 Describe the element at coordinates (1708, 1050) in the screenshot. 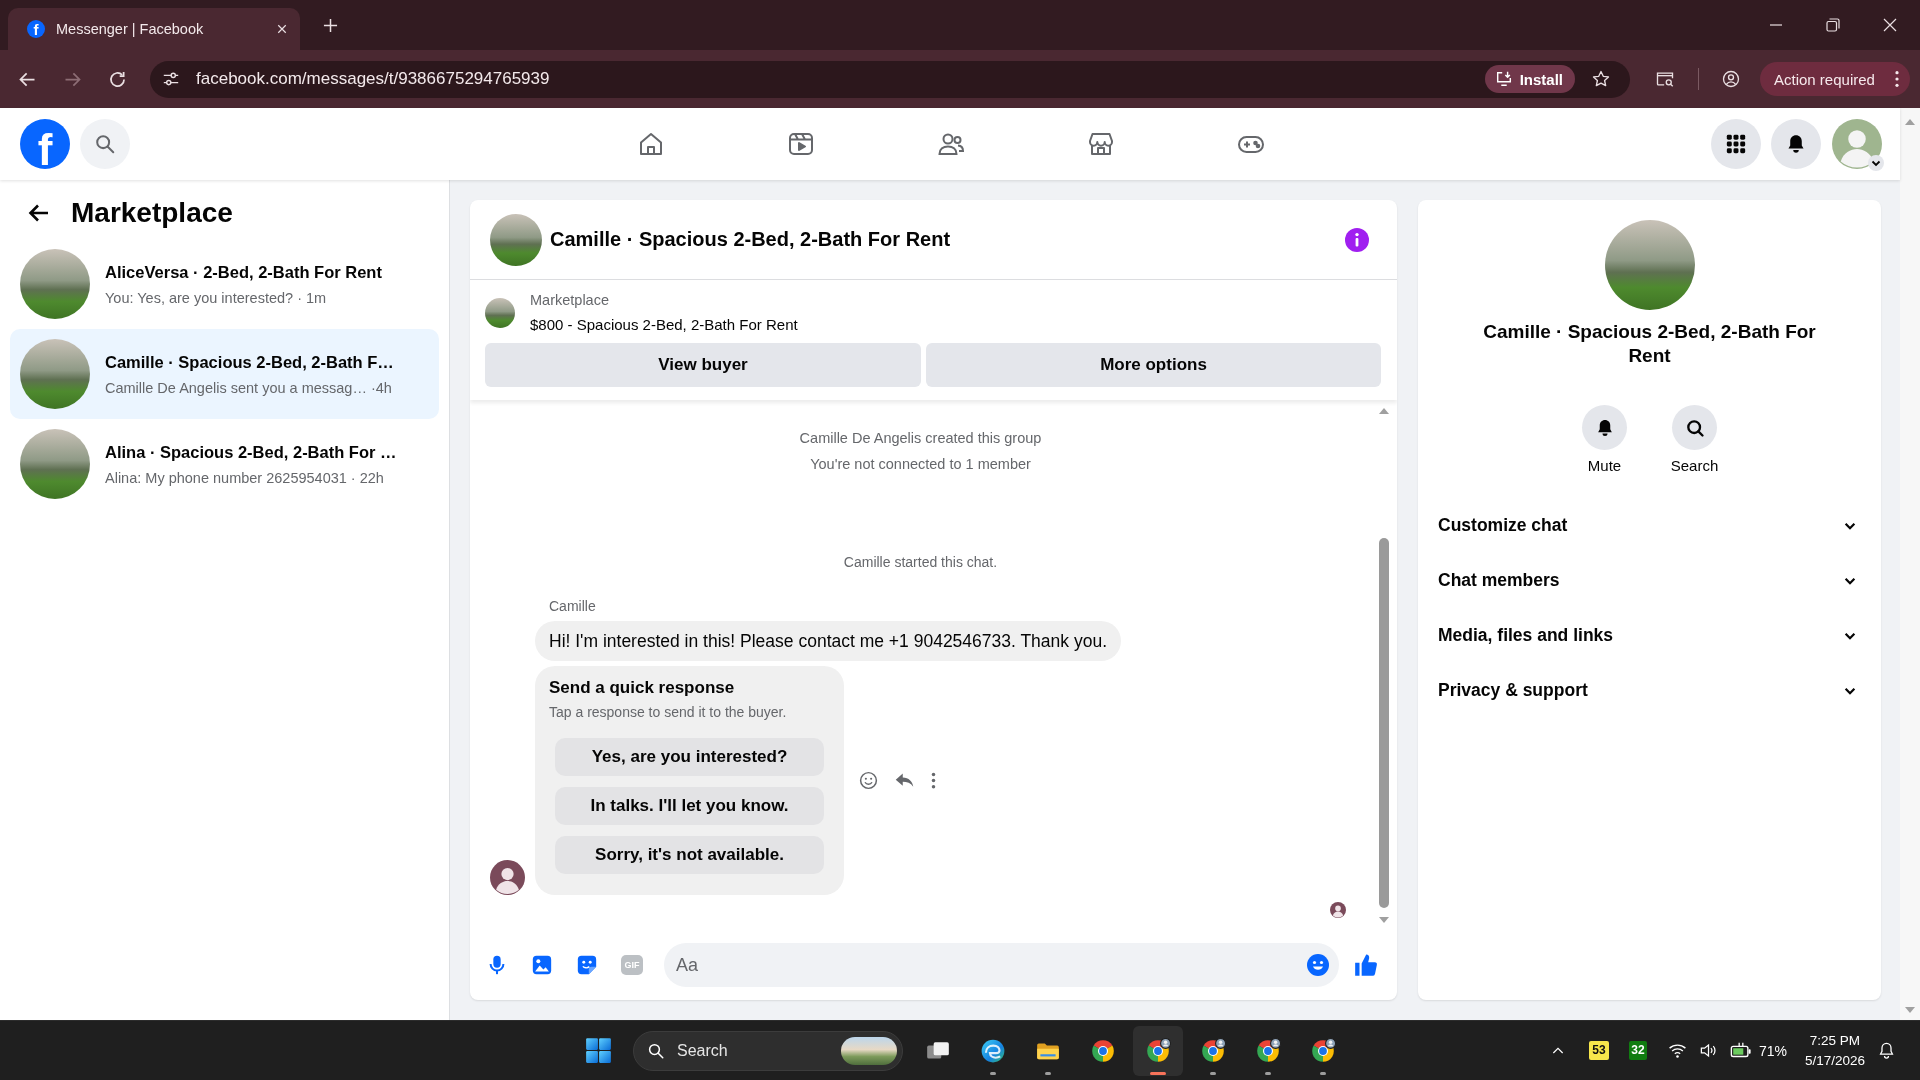

I see `speaker-icon` at that location.